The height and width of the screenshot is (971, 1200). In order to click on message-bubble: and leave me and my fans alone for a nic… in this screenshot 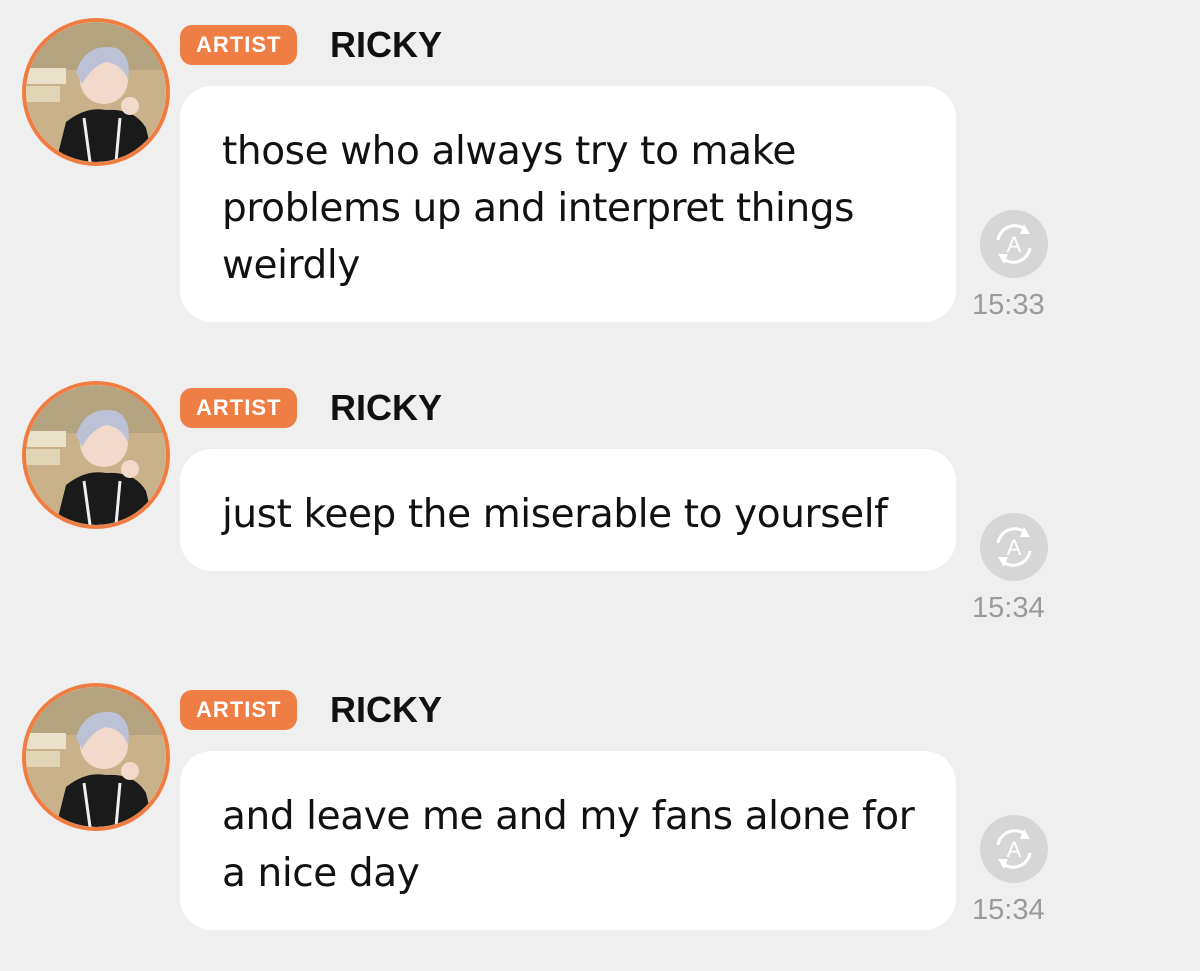, I will do `click(568, 840)`.